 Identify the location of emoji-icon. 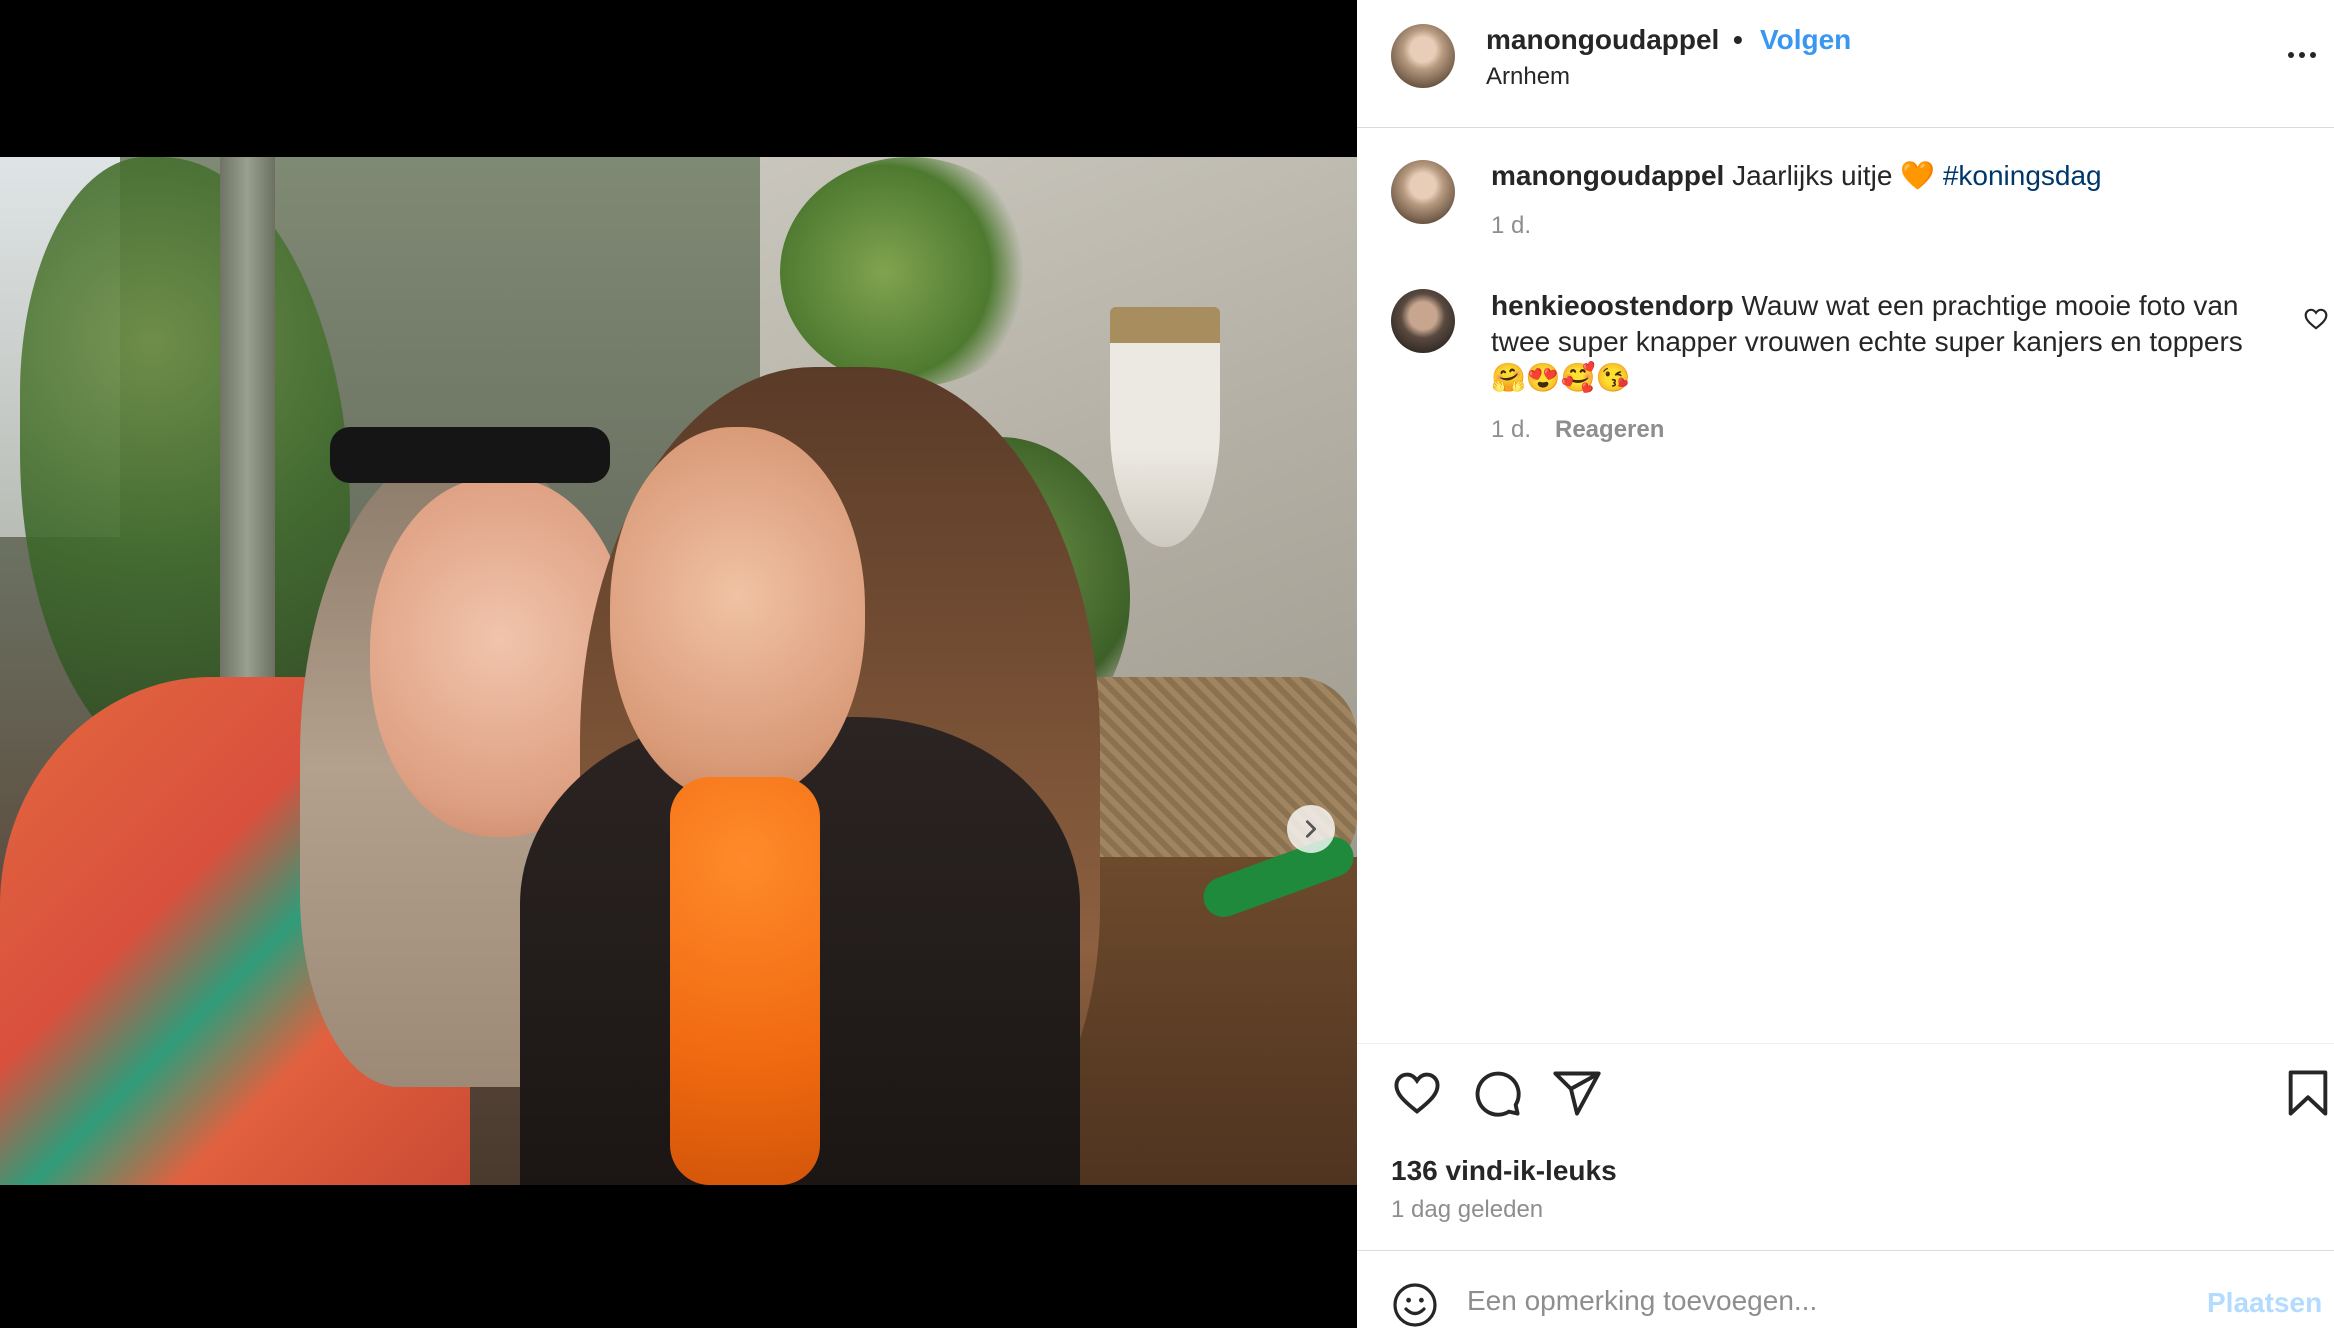
(1415, 1304).